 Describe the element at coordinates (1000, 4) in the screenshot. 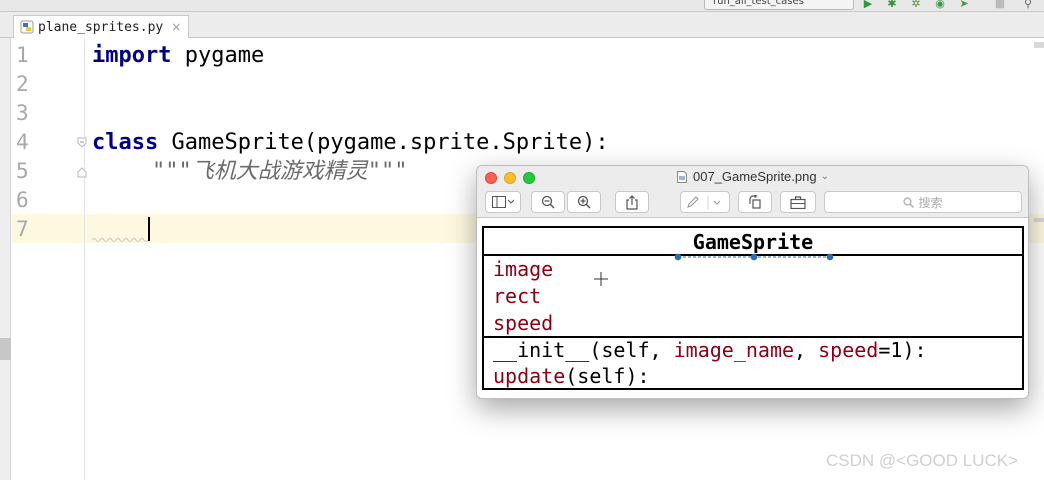

I see `stop-icon: ■` at that location.